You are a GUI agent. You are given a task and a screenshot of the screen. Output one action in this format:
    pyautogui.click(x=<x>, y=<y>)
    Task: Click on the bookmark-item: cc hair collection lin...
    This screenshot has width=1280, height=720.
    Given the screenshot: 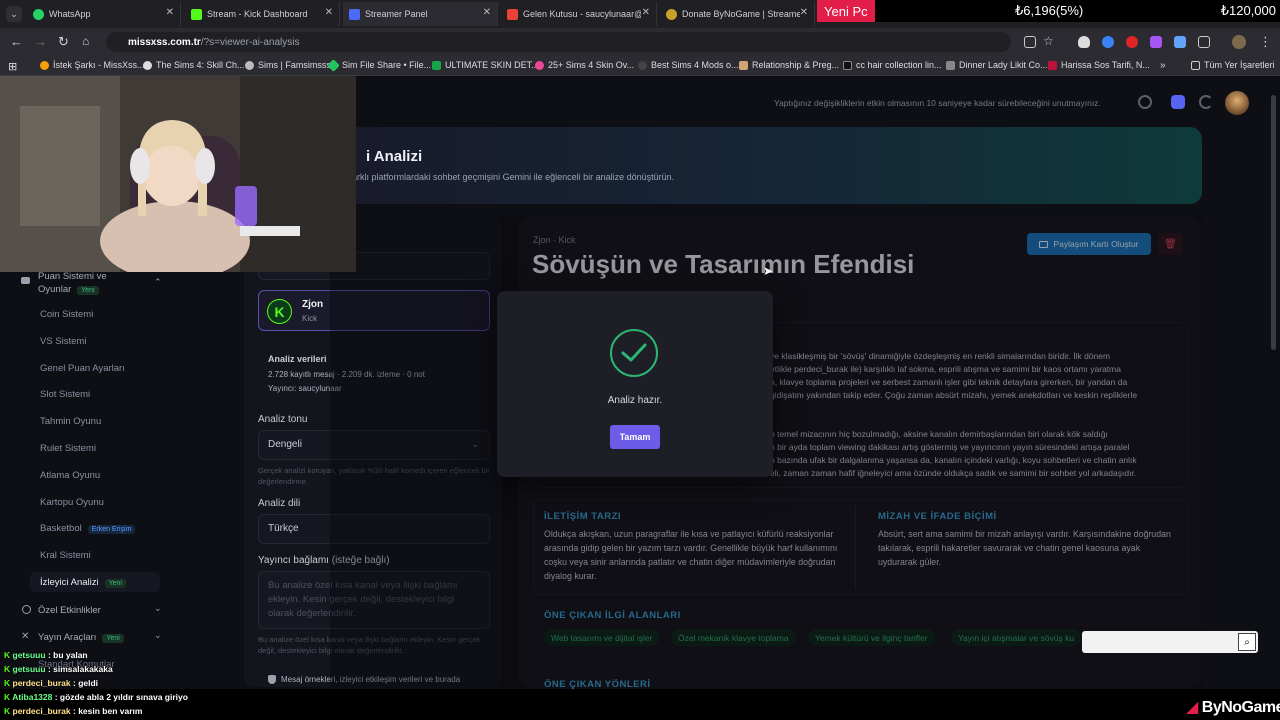 What is the action you would take?
    pyautogui.click(x=892, y=65)
    